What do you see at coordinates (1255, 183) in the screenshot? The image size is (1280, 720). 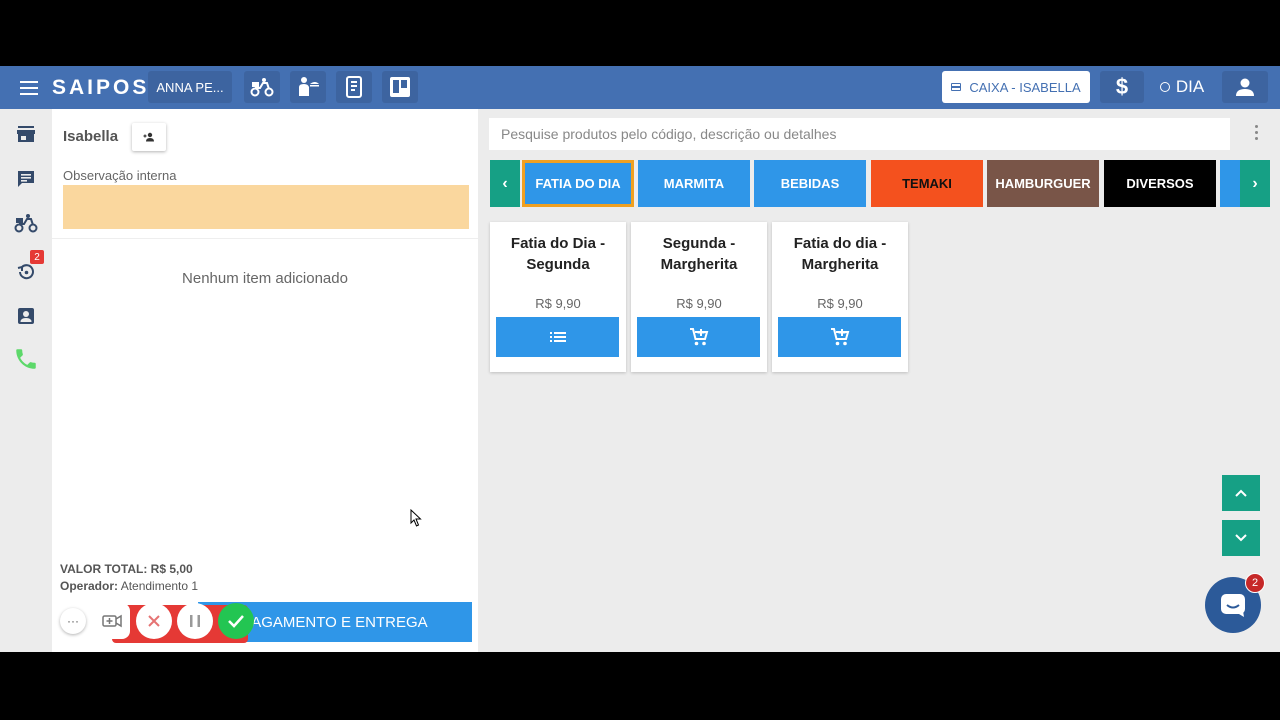 I see `chevron-right-icon: ›` at bounding box center [1255, 183].